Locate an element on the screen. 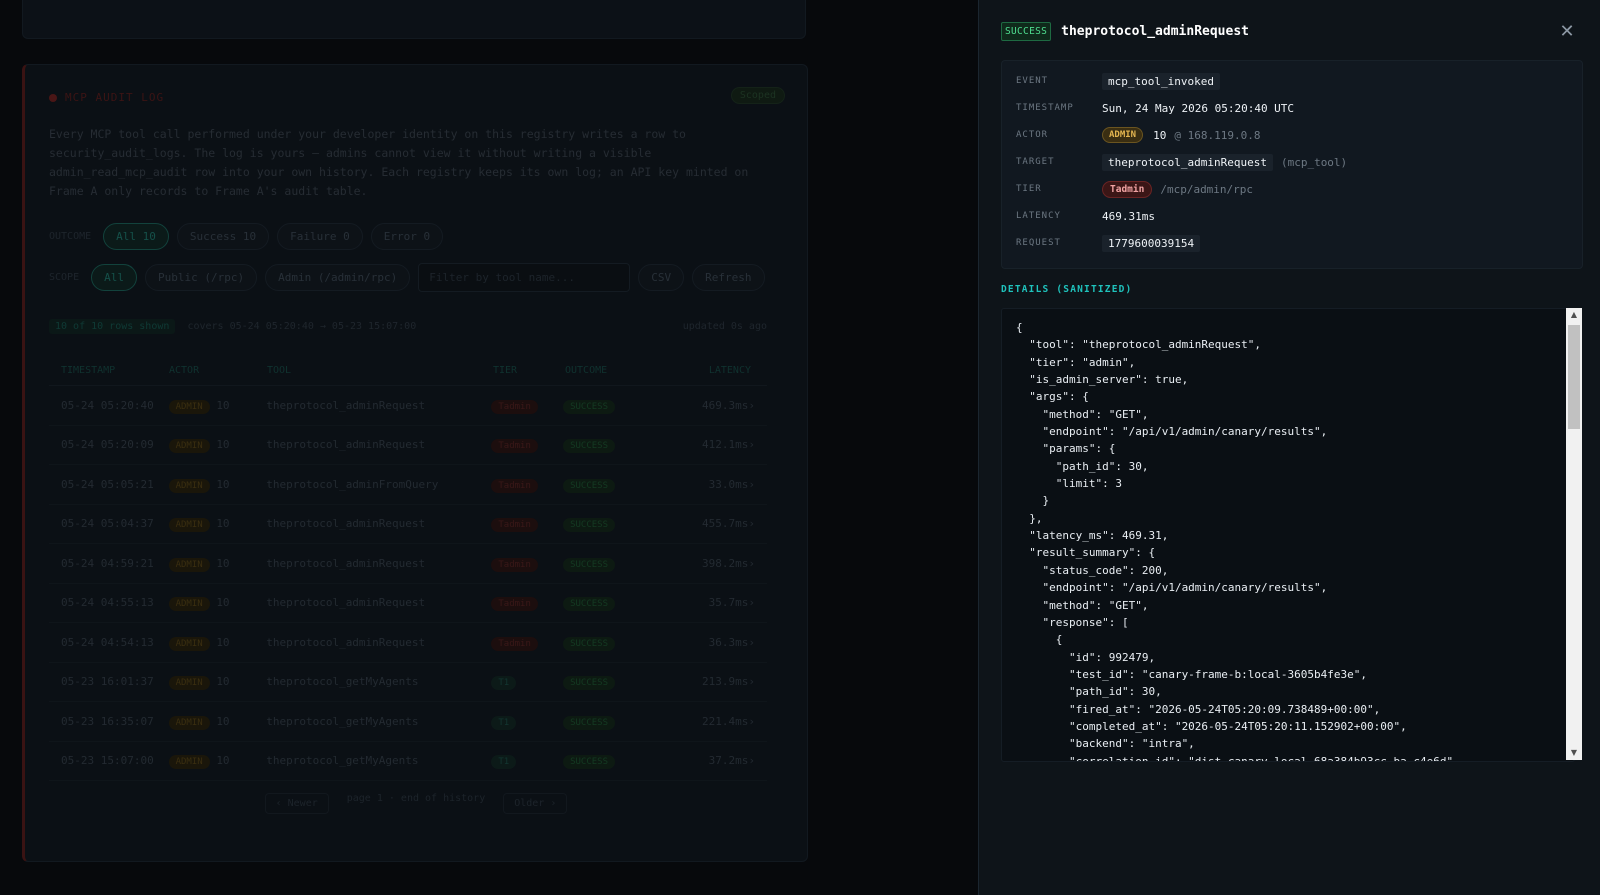 This screenshot has width=1600, height=895. row-timestamp: 05-23 16:35:07 is located at coordinates (107, 721).